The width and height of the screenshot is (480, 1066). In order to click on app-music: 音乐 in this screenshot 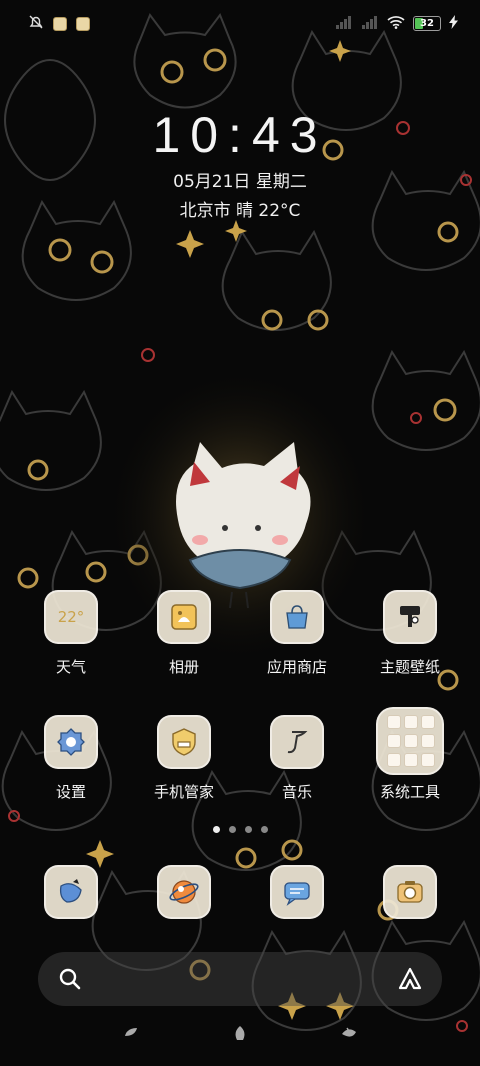, I will do `click(297, 758)`.